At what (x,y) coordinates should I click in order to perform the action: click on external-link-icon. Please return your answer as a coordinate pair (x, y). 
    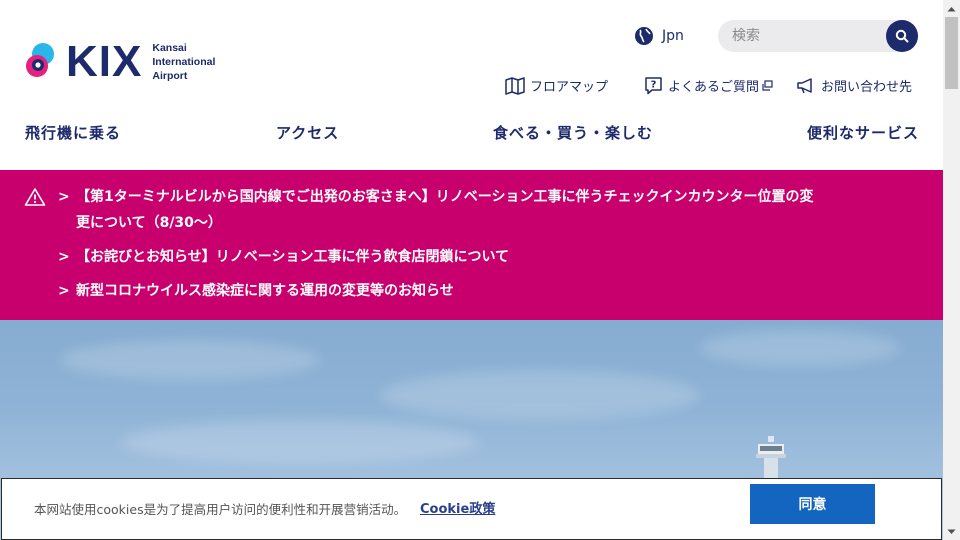
    Looking at the image, I should click on (767, 85).